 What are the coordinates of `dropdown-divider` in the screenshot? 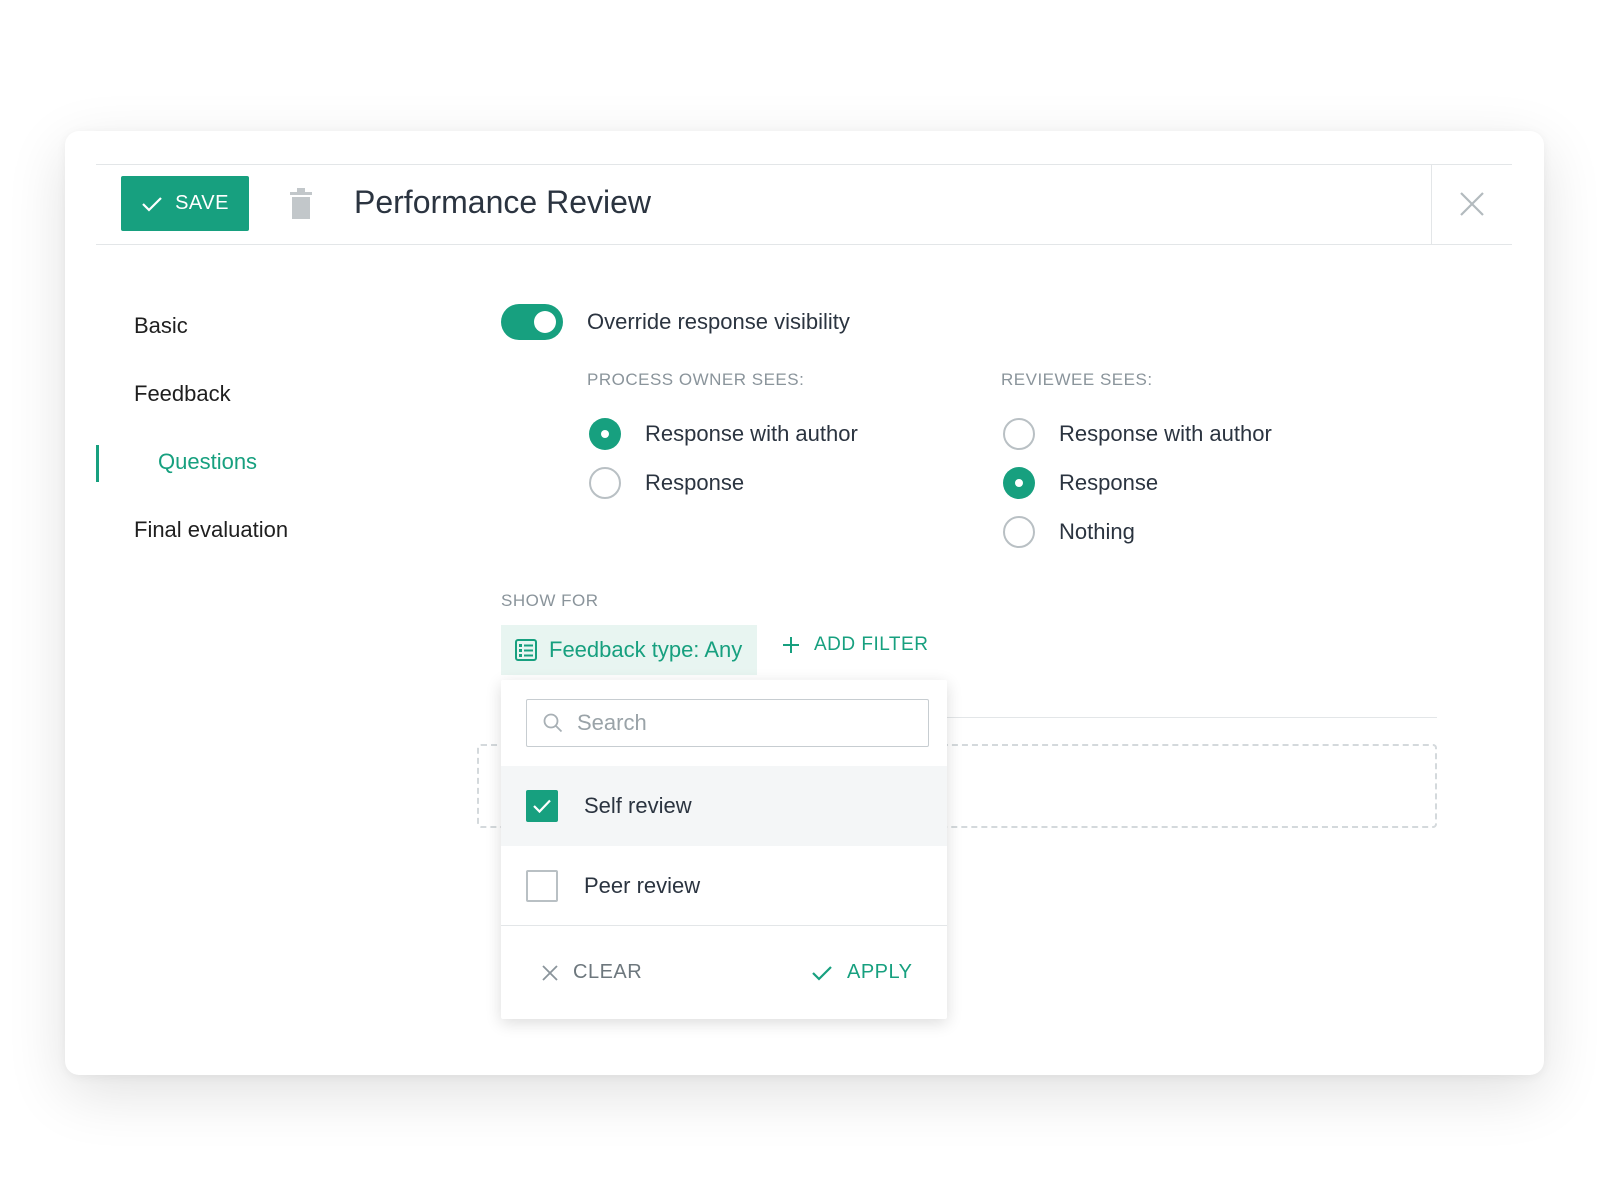 It's located at (724, 925).